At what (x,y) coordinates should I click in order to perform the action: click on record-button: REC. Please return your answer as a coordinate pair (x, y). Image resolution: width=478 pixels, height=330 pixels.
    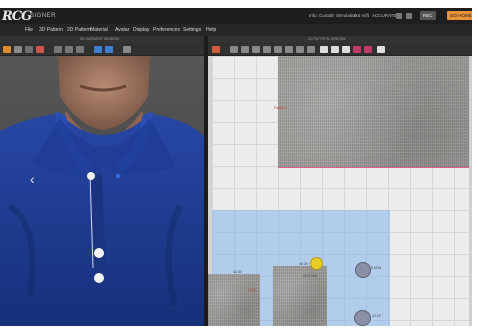
    Looking at the image, I should click on (428, 15).